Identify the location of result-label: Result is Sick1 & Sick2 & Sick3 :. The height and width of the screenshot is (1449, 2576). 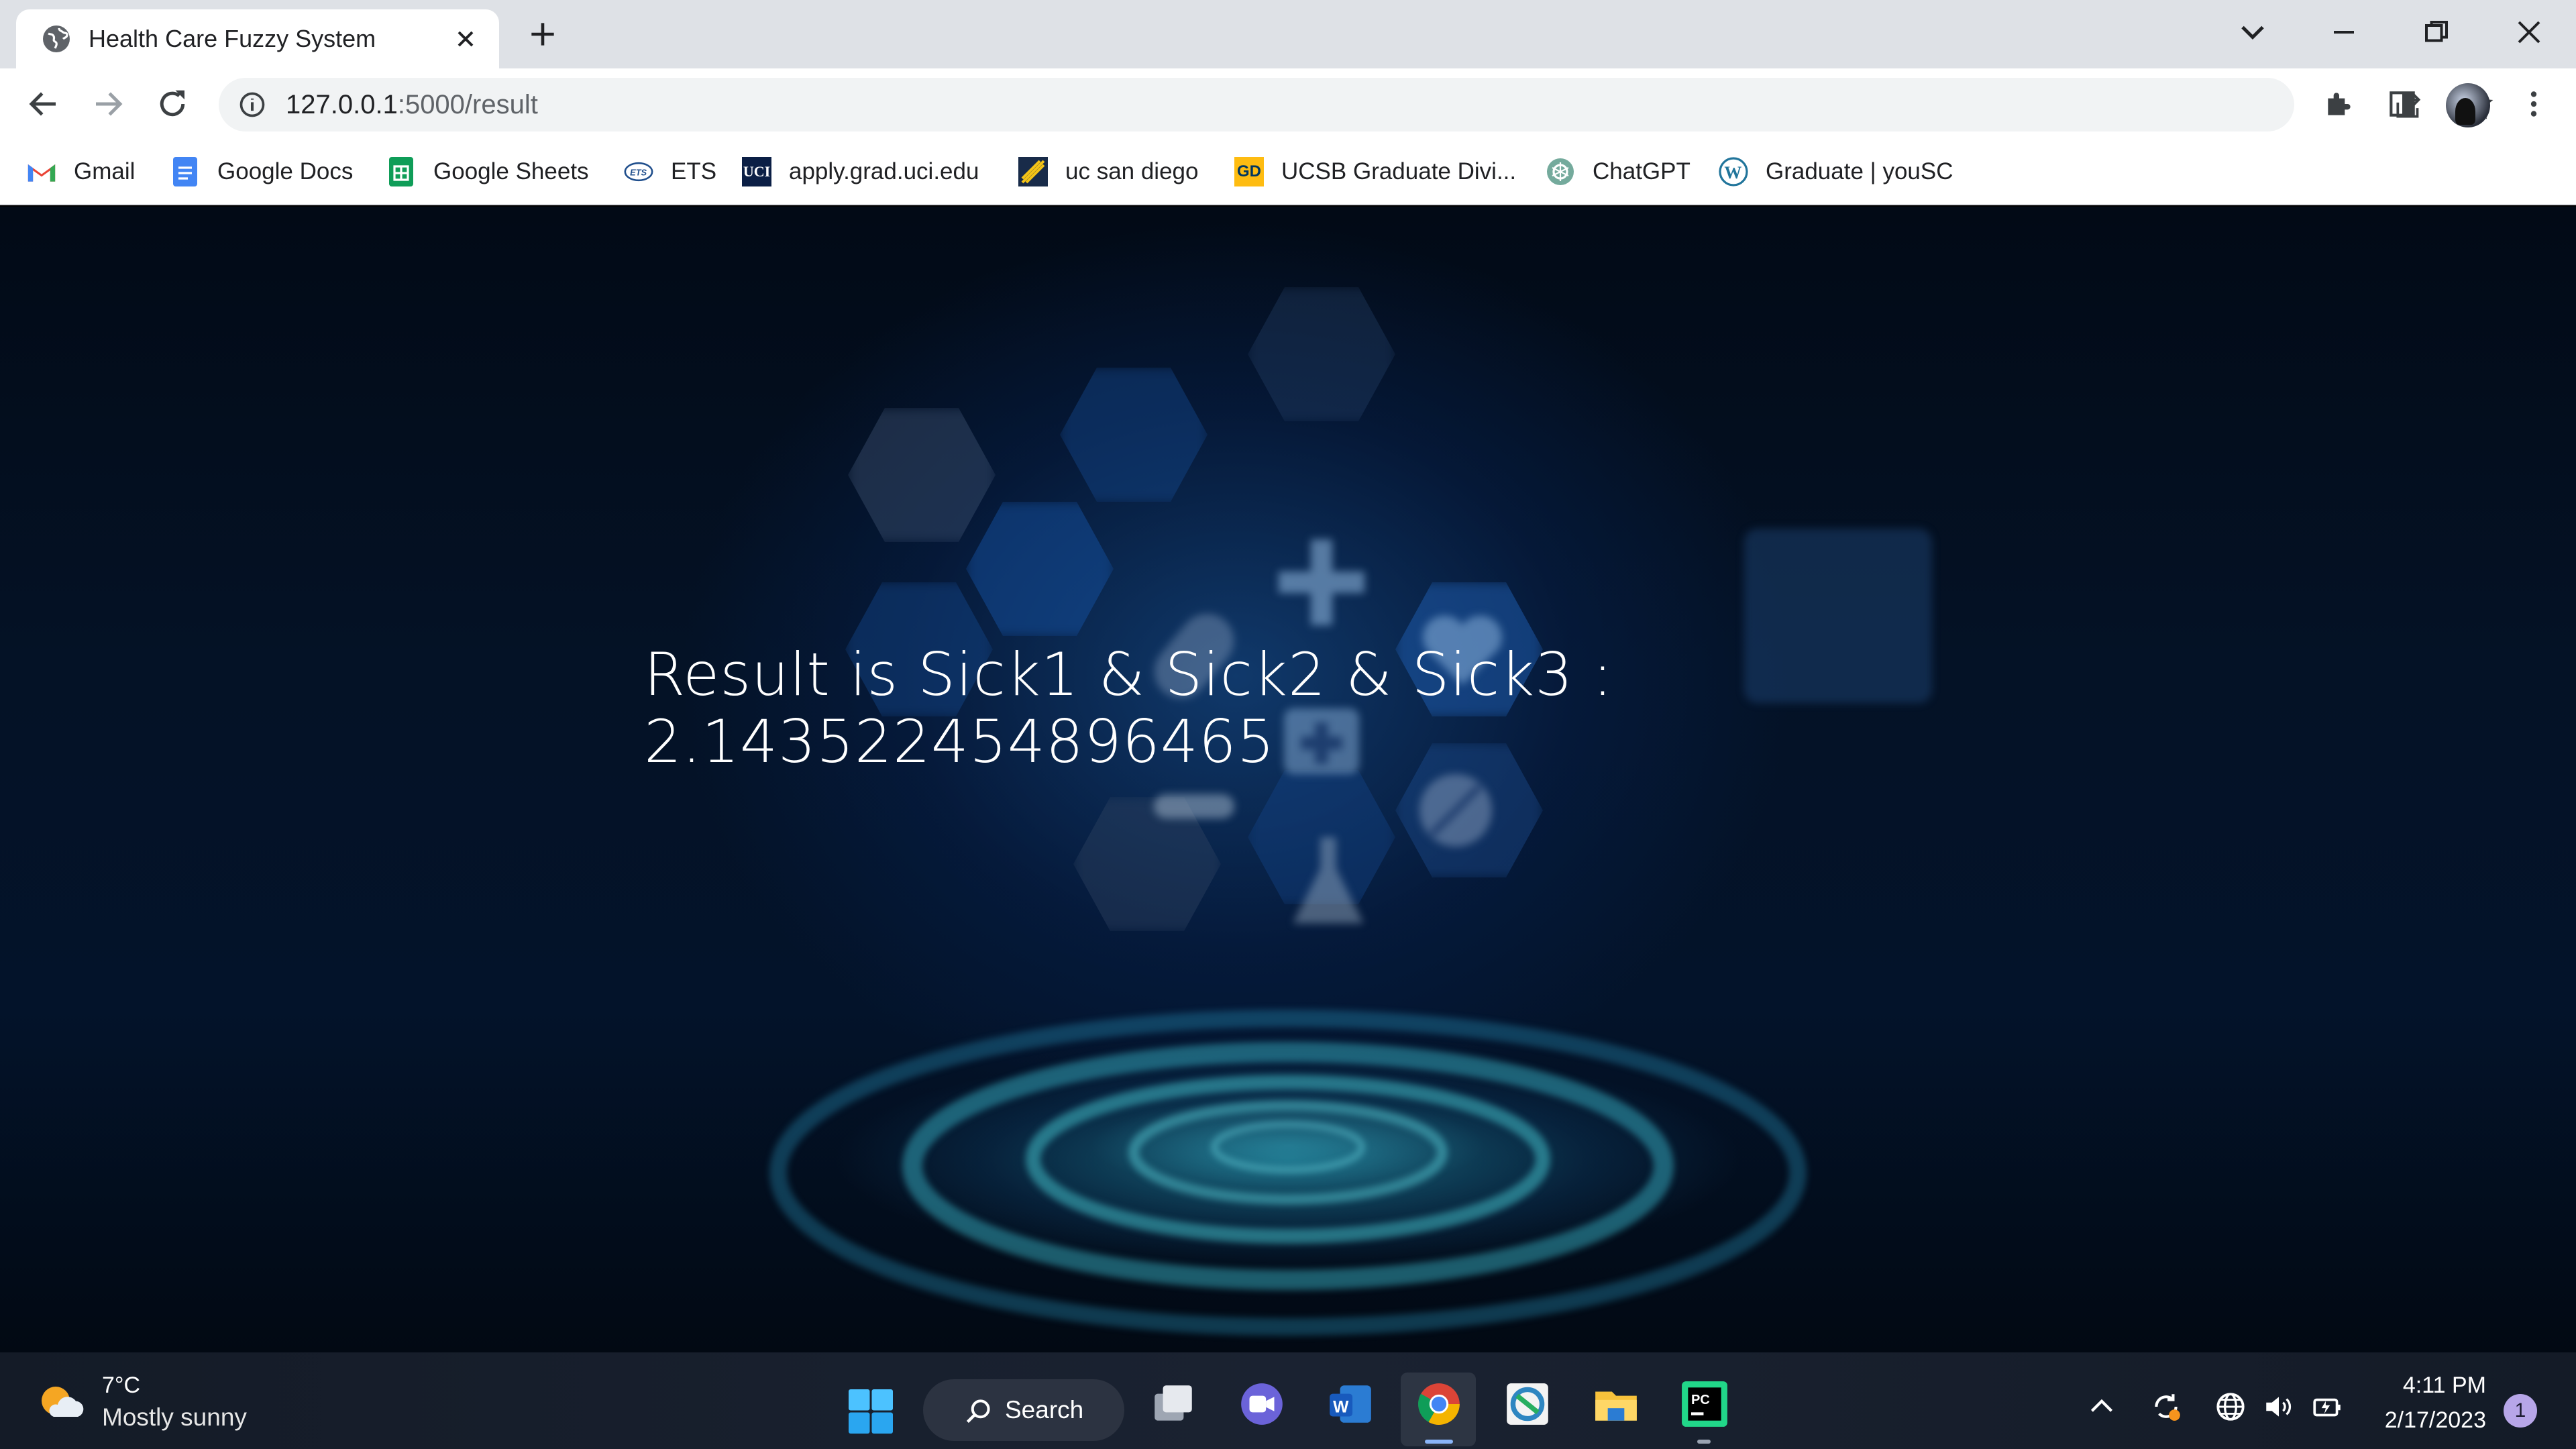
(1128, 674).